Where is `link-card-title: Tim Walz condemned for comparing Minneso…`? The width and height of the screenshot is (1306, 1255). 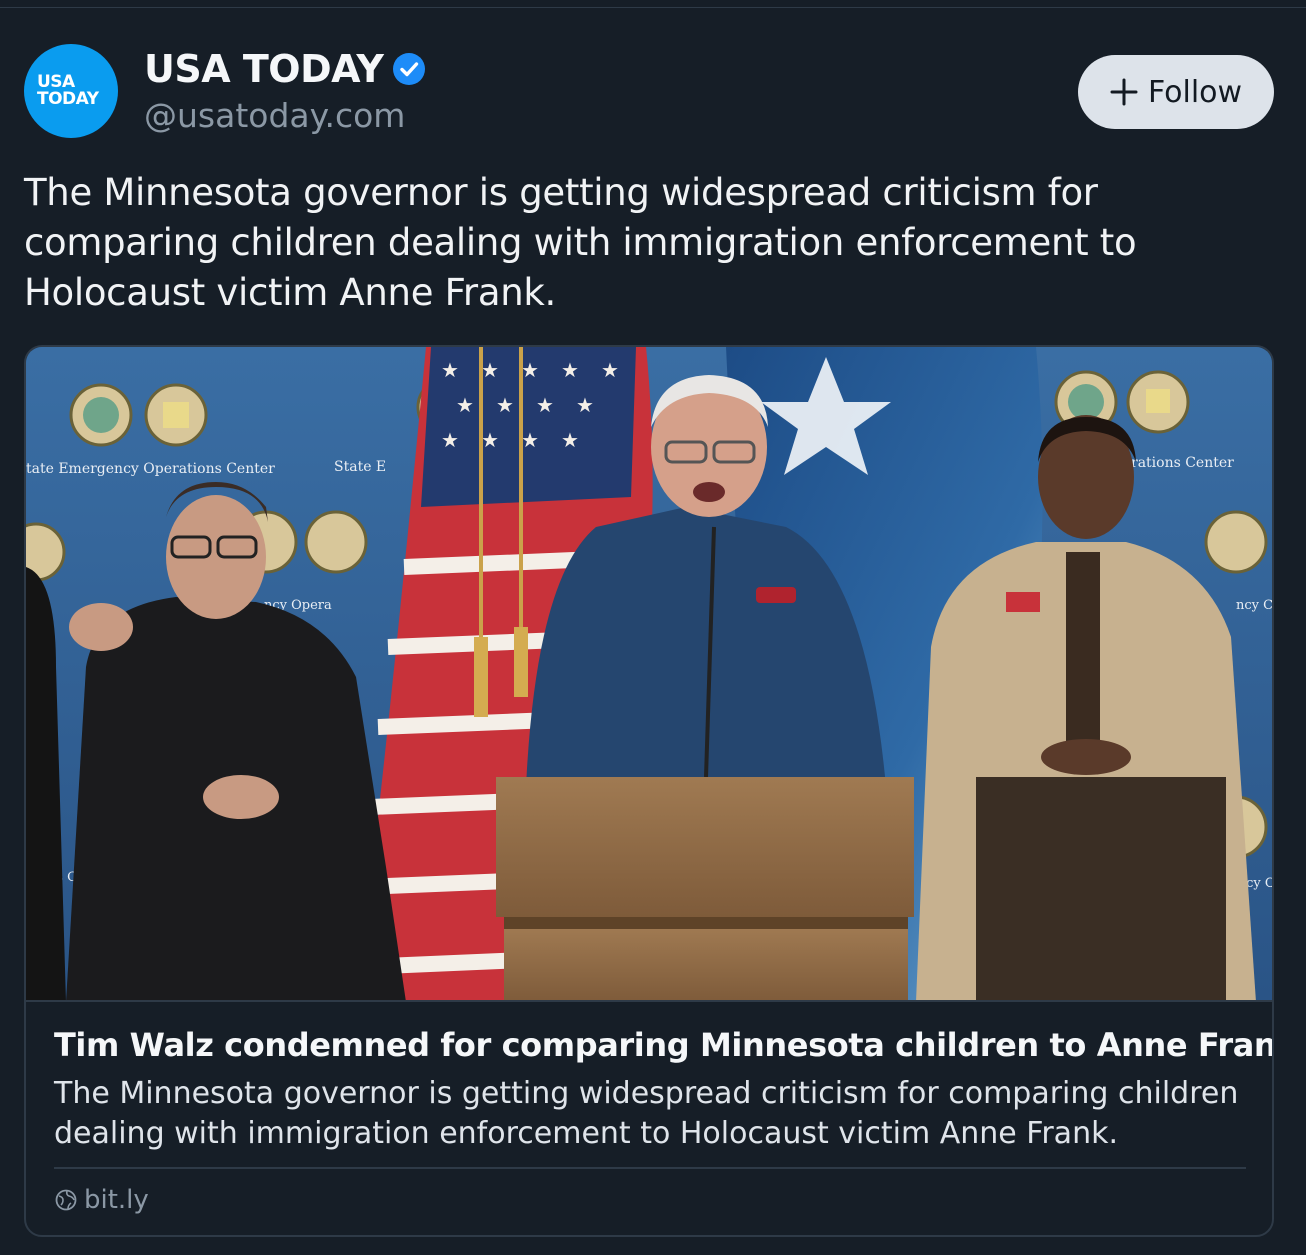
link-card-title: Tim Walz condemned for comparing Minneso… is located at coordinates (663, 1045).